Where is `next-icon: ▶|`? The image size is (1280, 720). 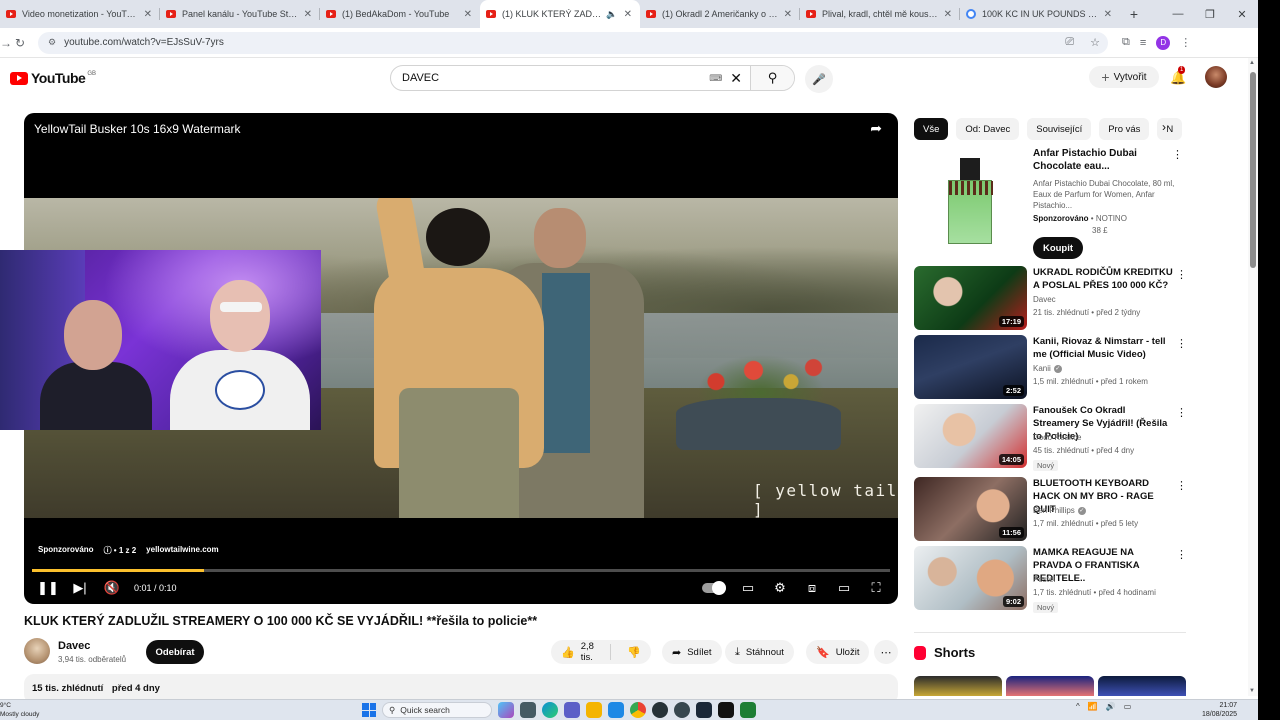
next-icon: ▶| is located at coordinates (80, 588).